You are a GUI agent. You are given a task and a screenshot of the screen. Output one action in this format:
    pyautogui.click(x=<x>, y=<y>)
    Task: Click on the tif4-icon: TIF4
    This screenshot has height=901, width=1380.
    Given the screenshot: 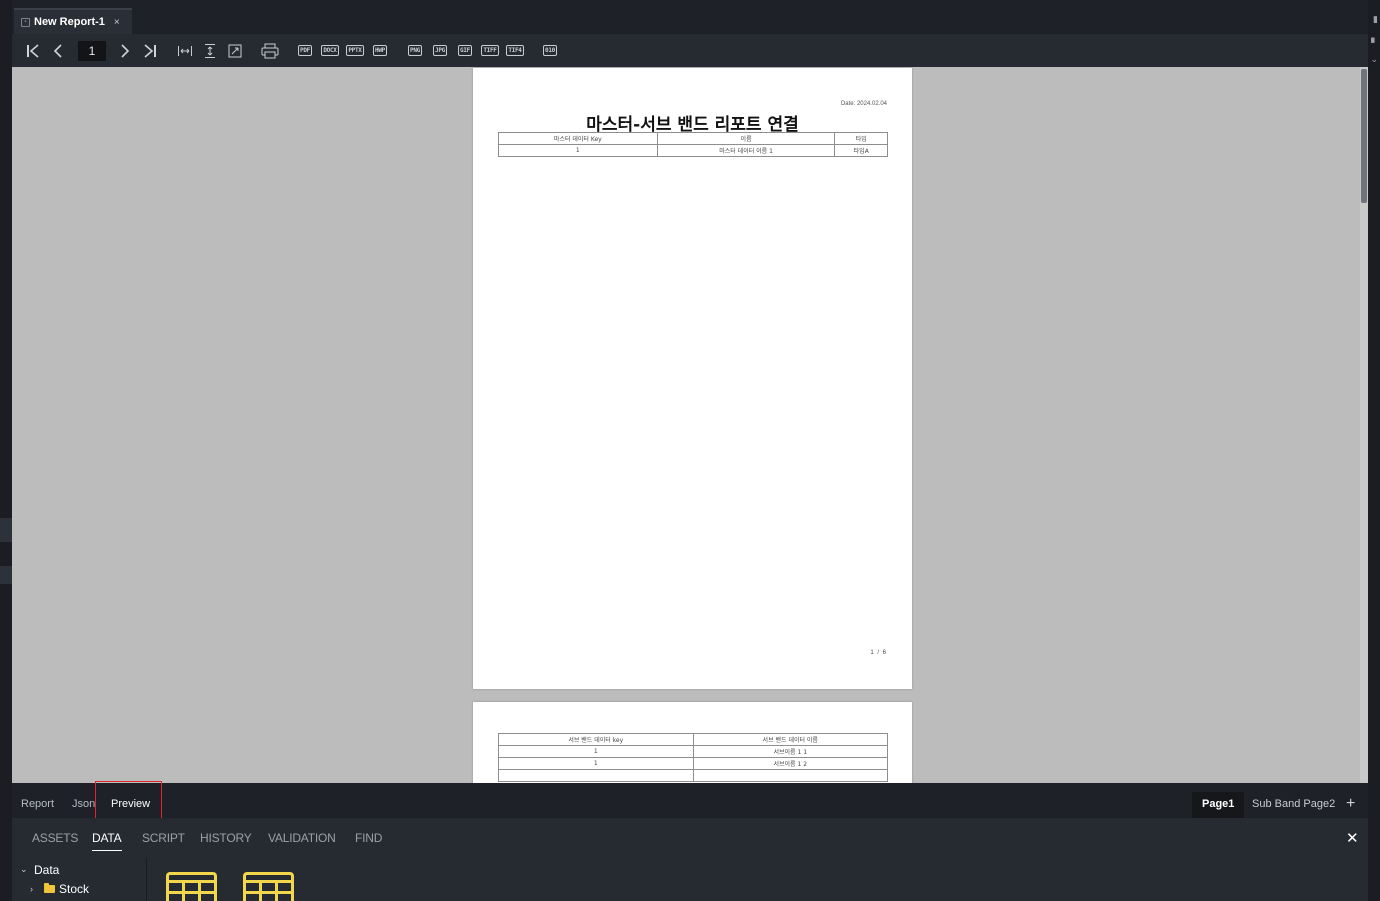 What is the action you would take?
    pyautogui.click(x=515, y=50)
    